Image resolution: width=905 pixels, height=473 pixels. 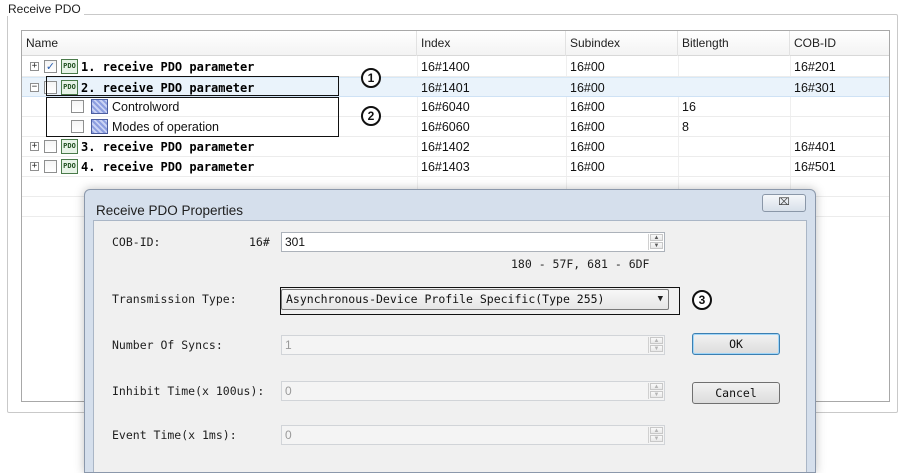 I want to click on cobid-cell: 16#401, so click(x=815, y=147).